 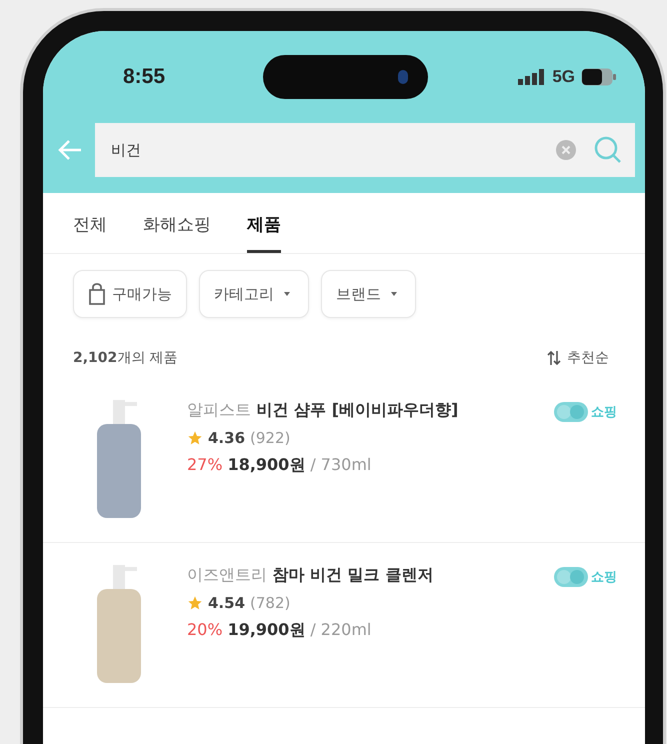 I want to click on search-field: 비건, so click(x=365, y=150).